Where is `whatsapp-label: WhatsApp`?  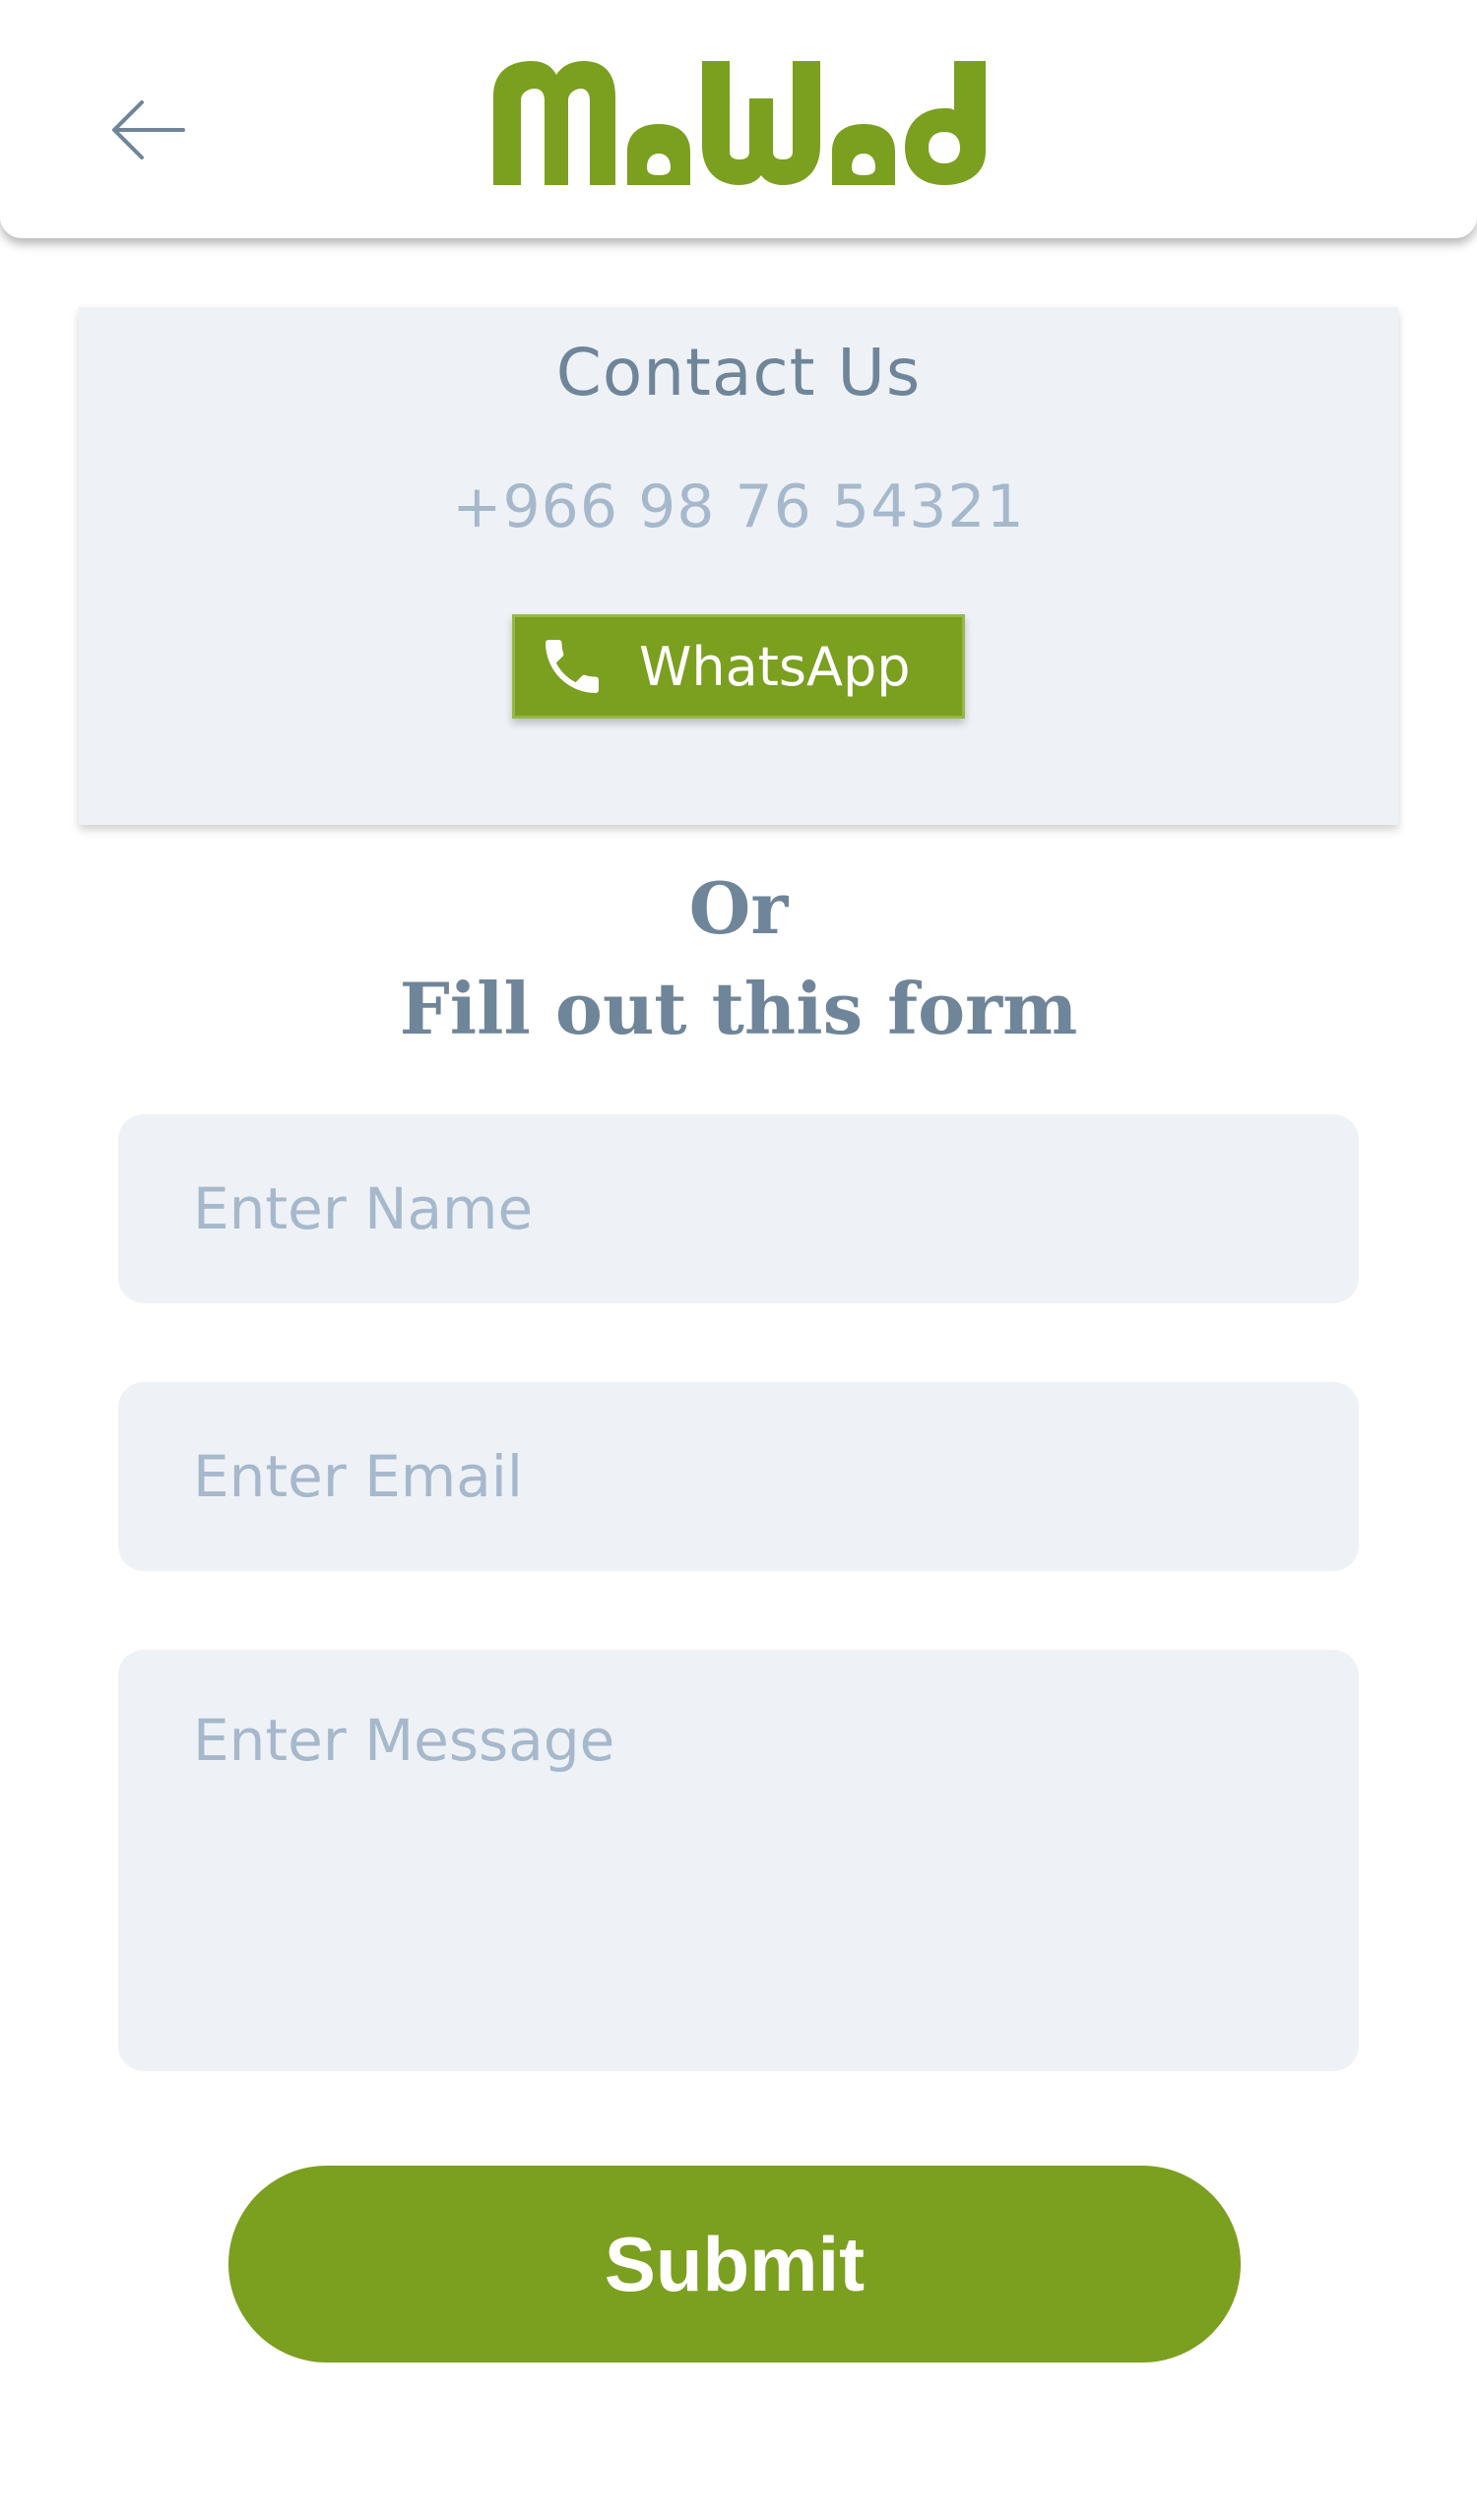 whatsapp-label: WhatsApp is located at coordinates (775, 666).